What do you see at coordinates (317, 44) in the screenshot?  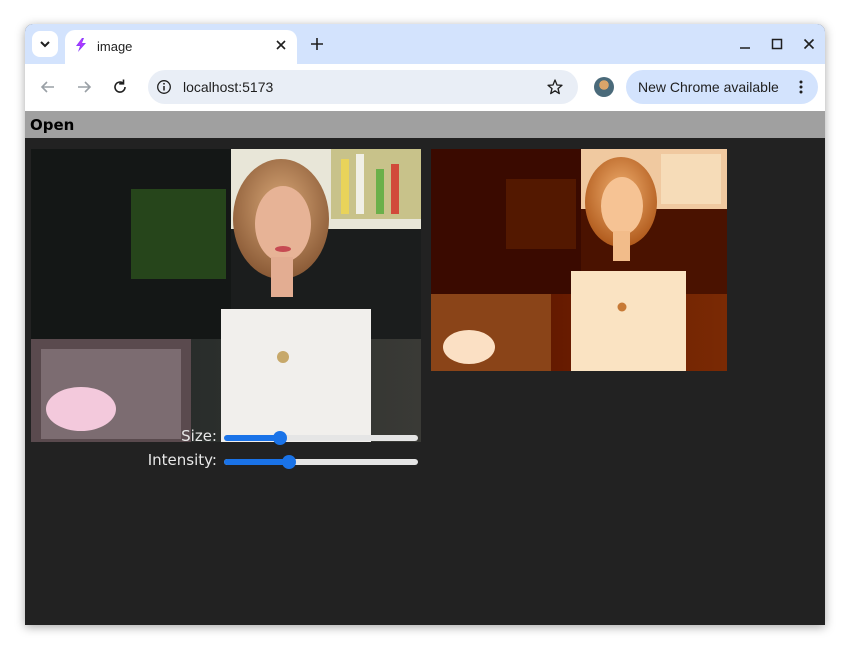 I see `plus-icon` at bounding box center [317, 44].